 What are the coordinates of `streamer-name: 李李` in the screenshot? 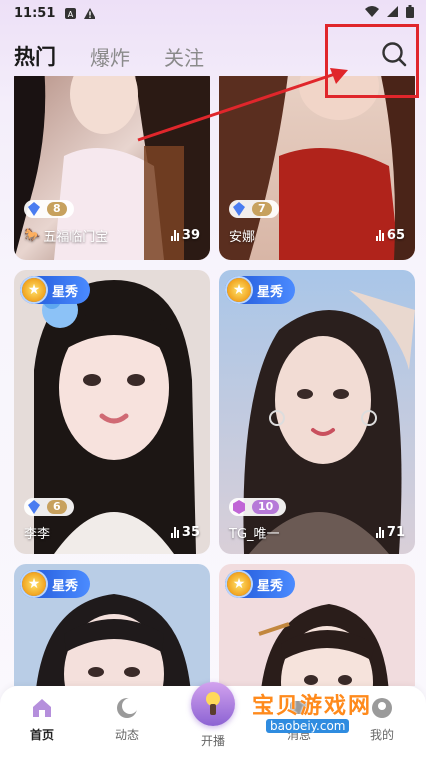 It's located at (37, 534).